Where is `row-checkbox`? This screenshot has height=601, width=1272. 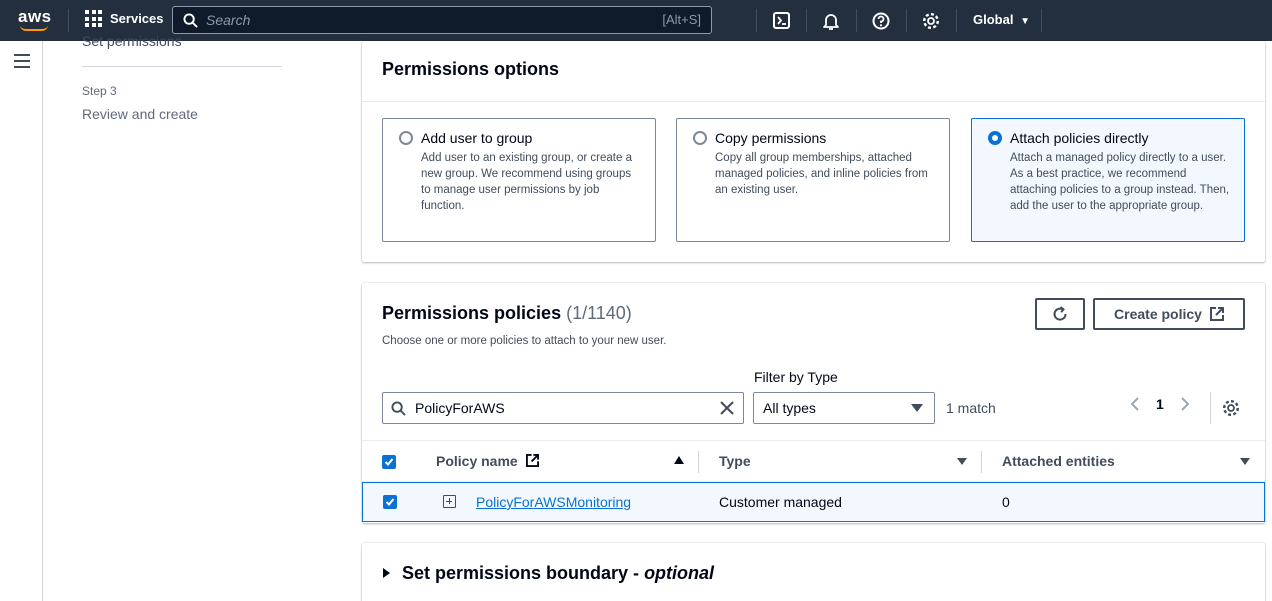 row-checkbox is located at coordinates (390, 502).